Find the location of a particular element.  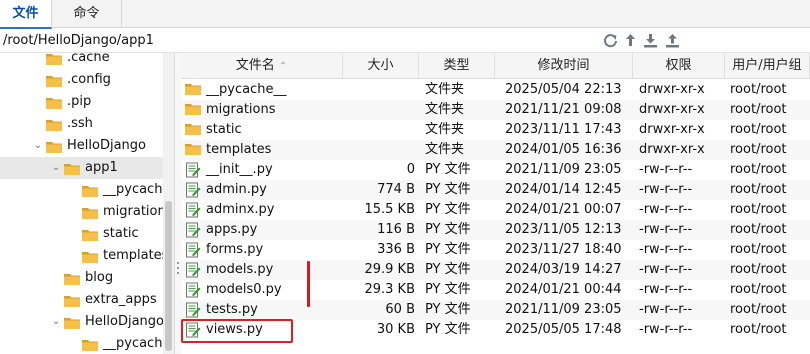

tree-item: blog is located at coordinates (81, 278).